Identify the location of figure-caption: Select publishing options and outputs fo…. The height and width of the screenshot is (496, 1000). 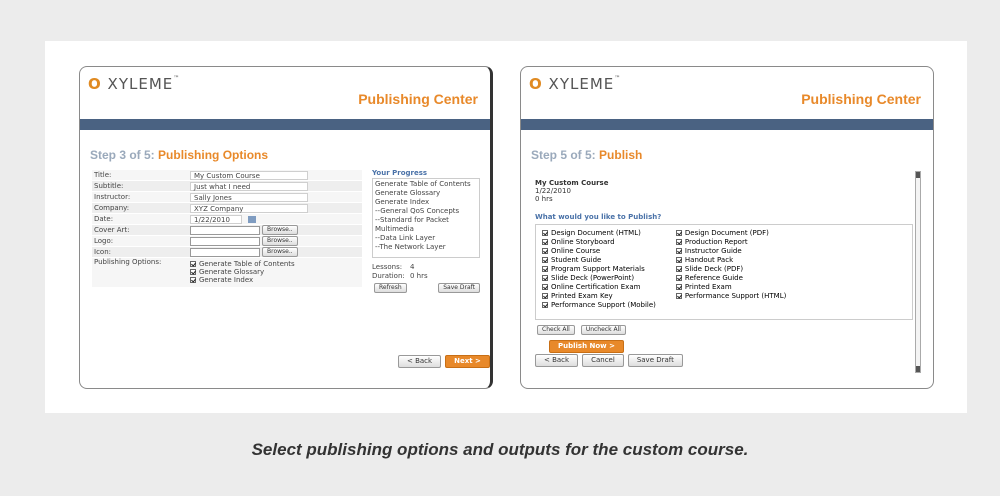
(500, 449).